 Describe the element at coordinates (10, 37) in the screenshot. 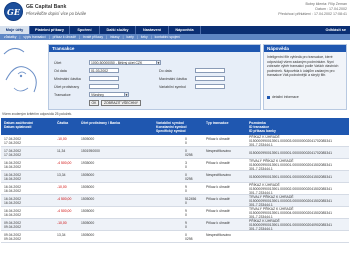

I see `subnav-zustatky: zůstatky` at that location.